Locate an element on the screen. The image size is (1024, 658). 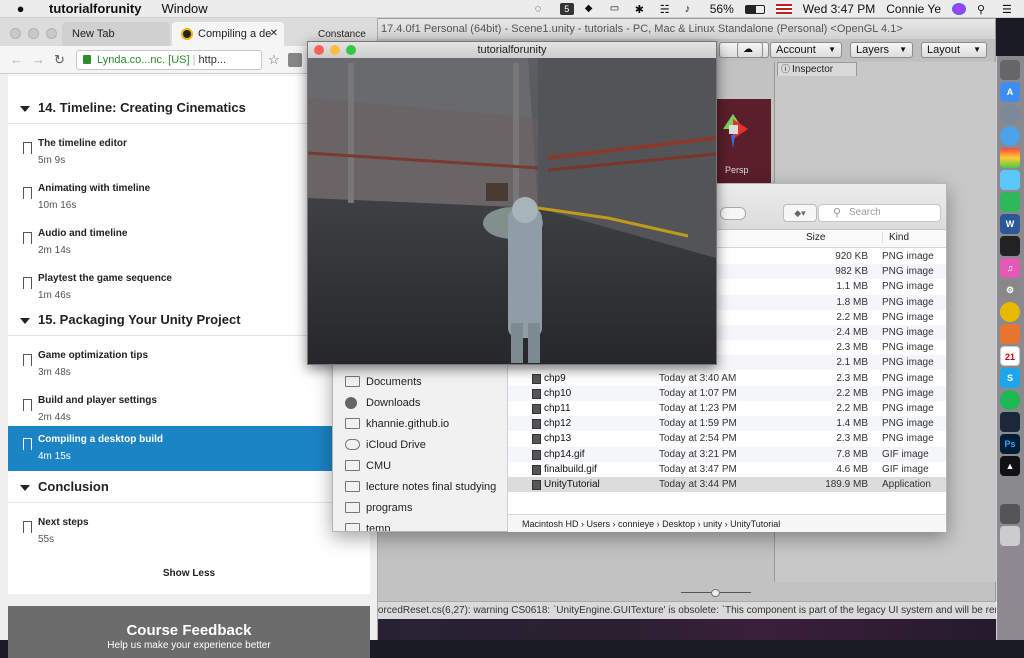
sidebar-item-programs: programs is located at coordinates (378, 508).